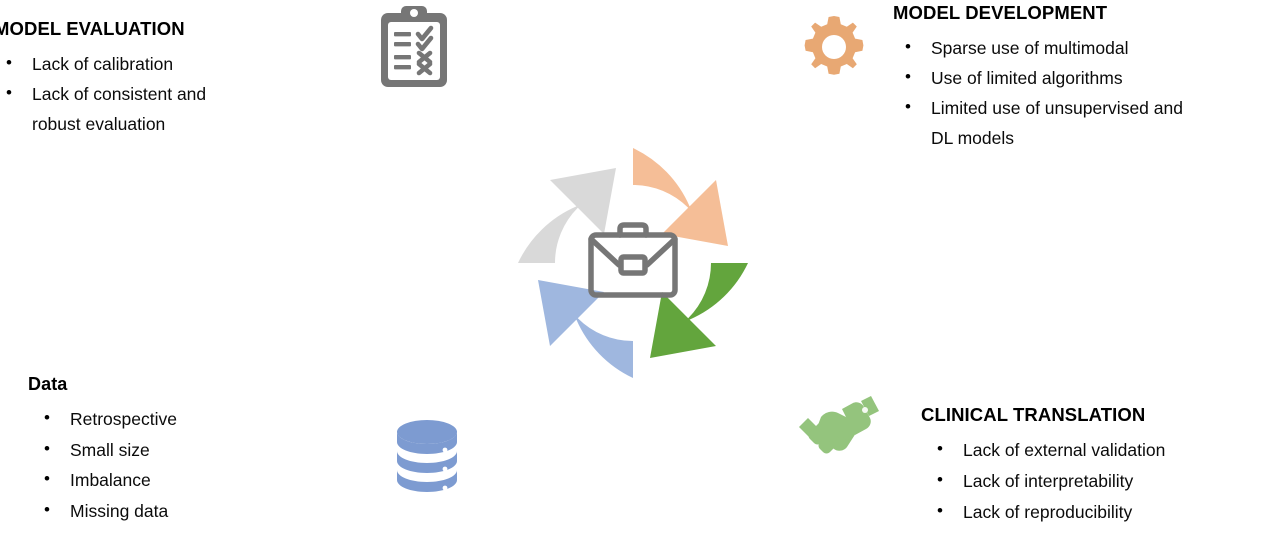 The width and height of the screenshot is (1268, 540). I want to click on list-item: Retrospective, so click(178, 419).